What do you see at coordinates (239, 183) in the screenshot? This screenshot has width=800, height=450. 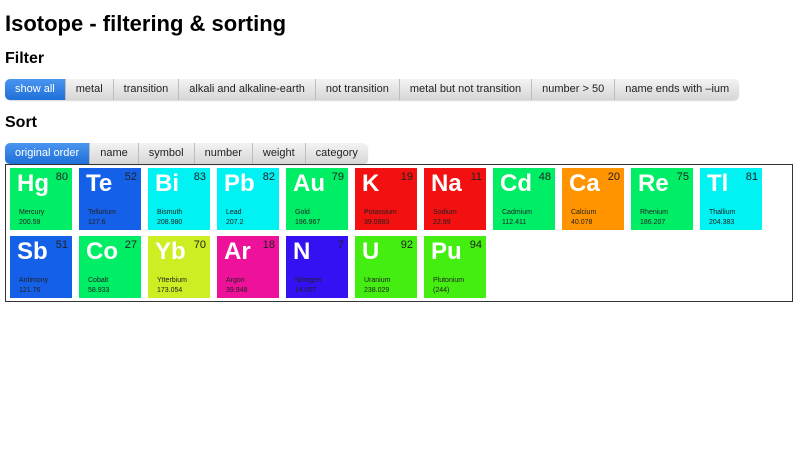 I see `element-symbol: Pb` at bounding box center [239, 183].